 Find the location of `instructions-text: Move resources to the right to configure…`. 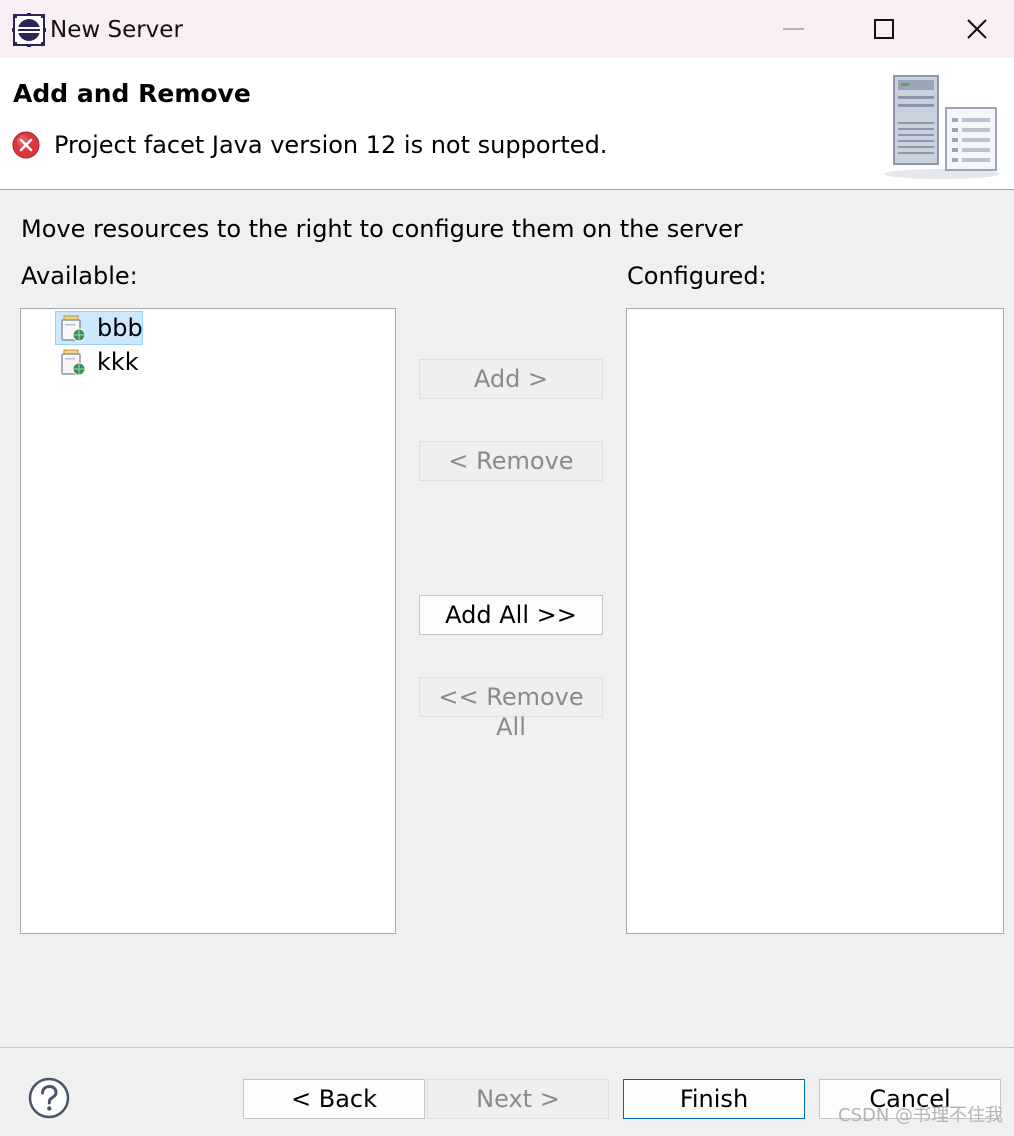

instructions-text: Move resources to the right to configure… is located at coordinates (382, 229).